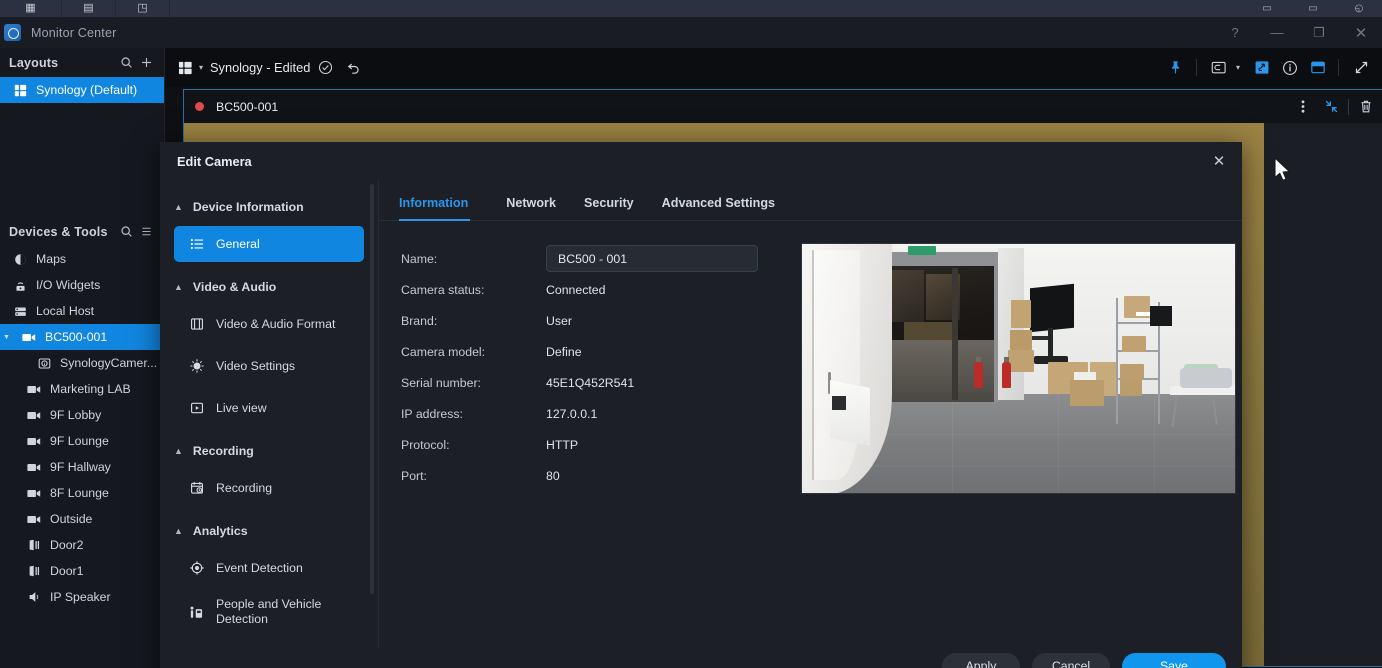 The width and height of the screenshot is (1382, 668). I want to click on recording-dot, so click(199, 106).